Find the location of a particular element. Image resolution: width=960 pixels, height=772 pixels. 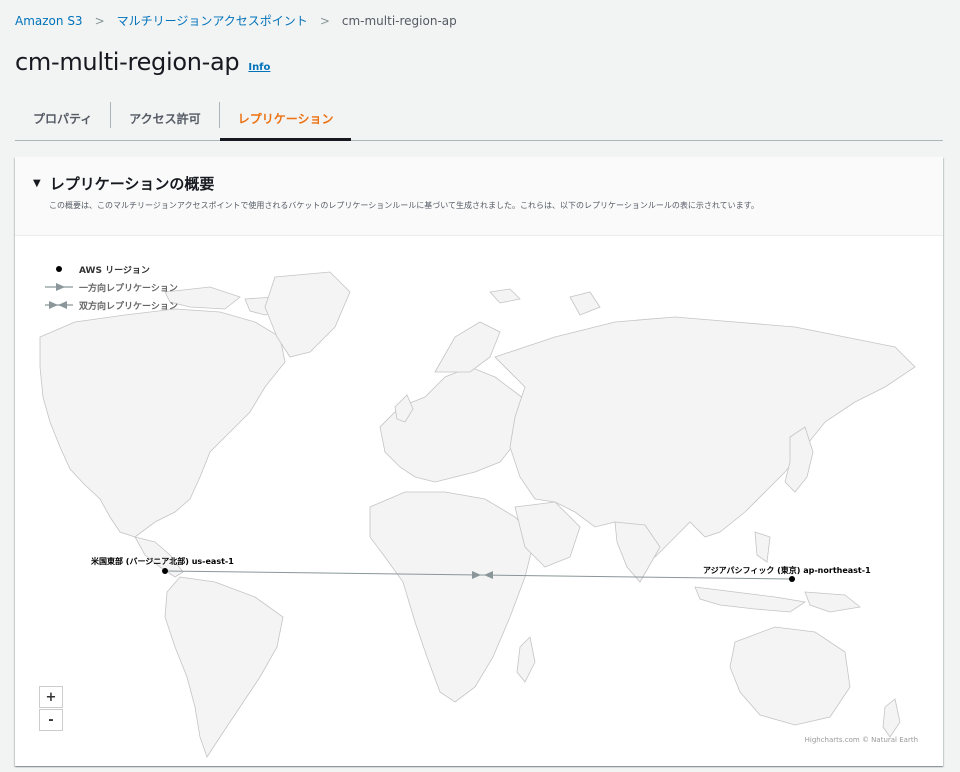

tab-replication: レプリケーション is located at coordinates (285, 119).